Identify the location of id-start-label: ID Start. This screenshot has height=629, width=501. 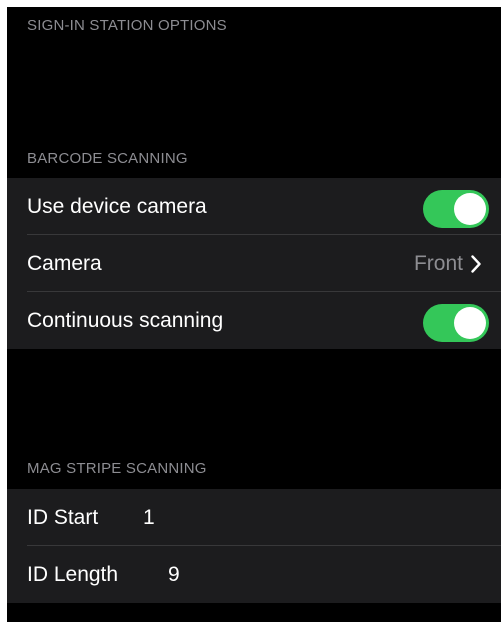
(63, 517).